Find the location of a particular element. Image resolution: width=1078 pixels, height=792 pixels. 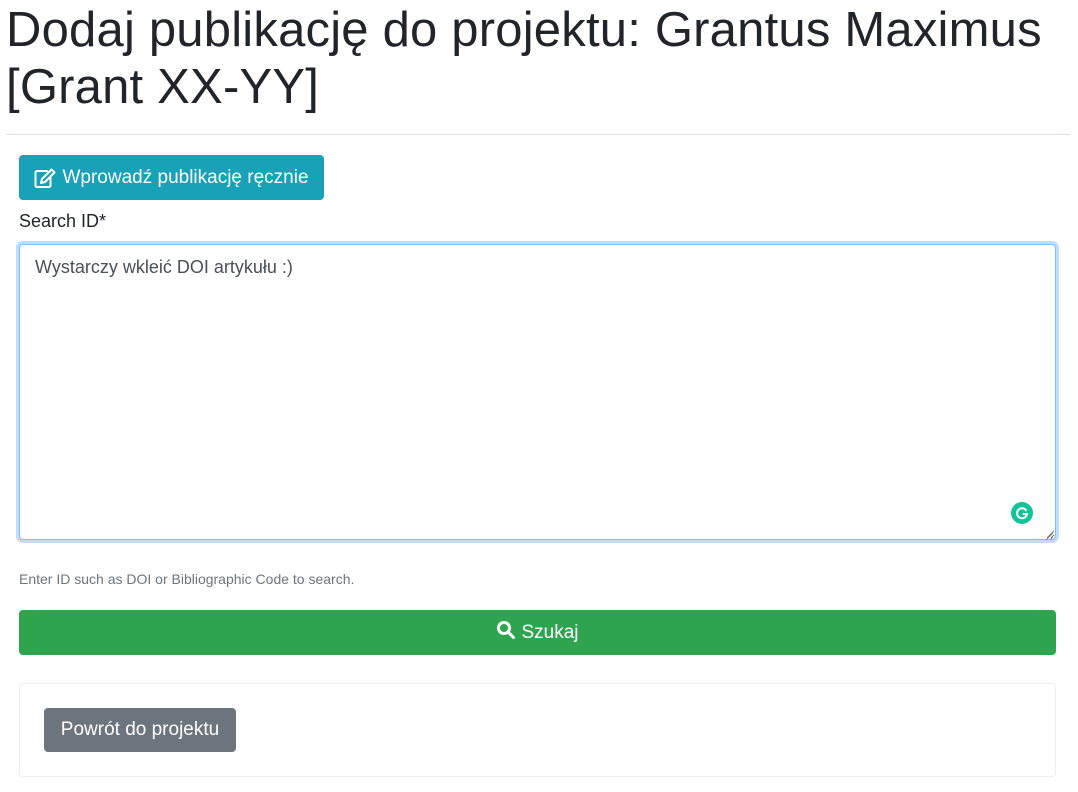

edit-icon is located at coordinates (45, 178).